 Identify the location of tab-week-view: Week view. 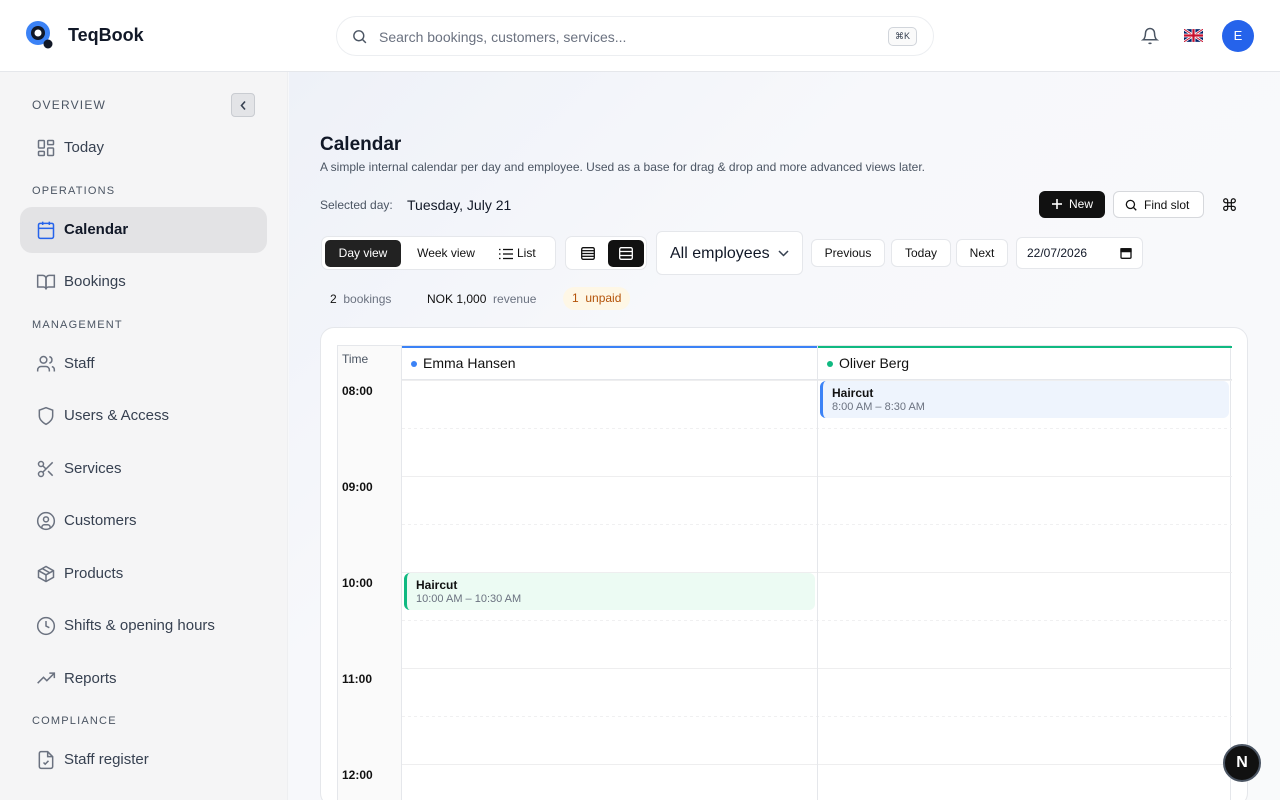
(446, 253).